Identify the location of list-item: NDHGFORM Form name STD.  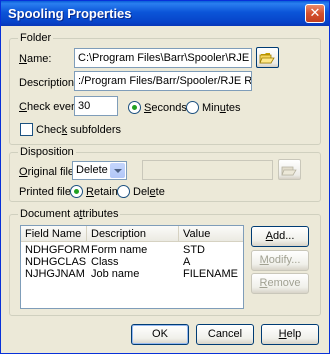
(132, 250).